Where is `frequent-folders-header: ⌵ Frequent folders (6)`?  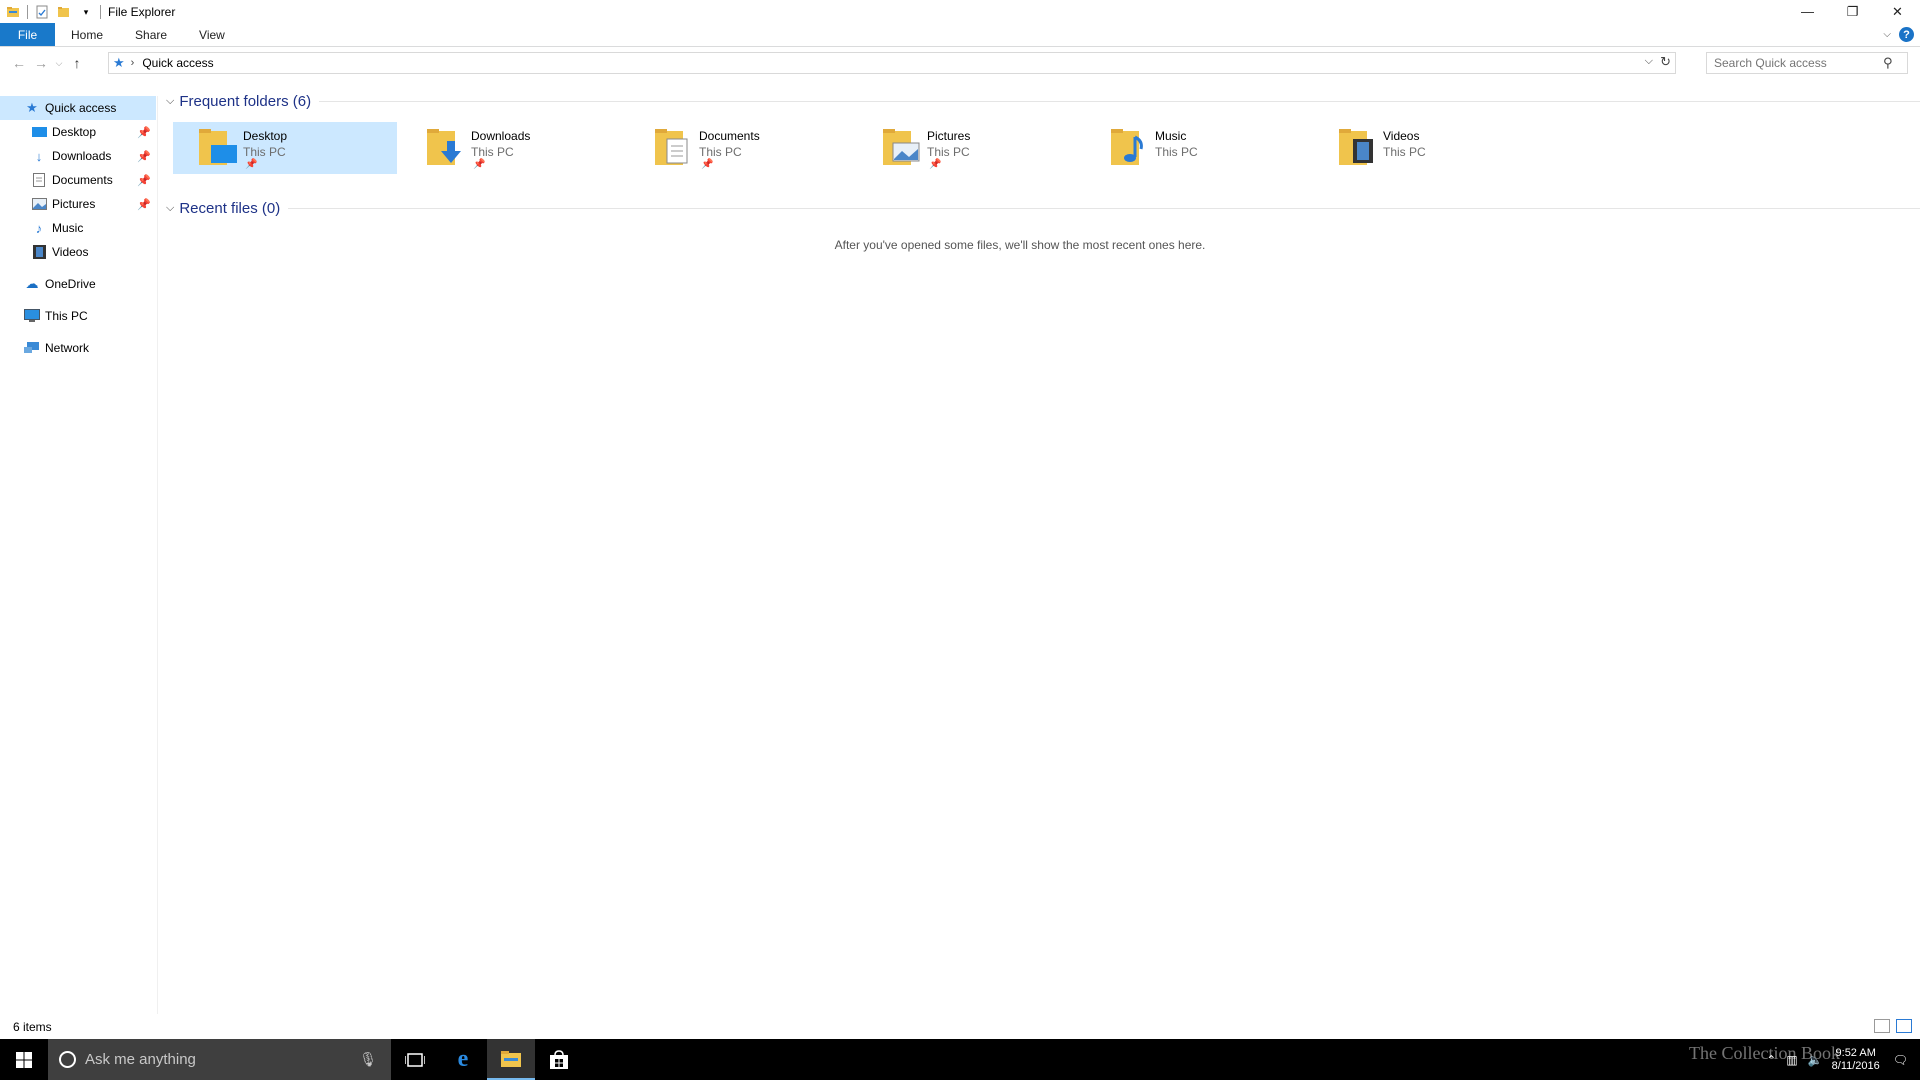
frequent-folders-header: ⌵ Frequent folders (6) is located at coordinates (1040, 101).